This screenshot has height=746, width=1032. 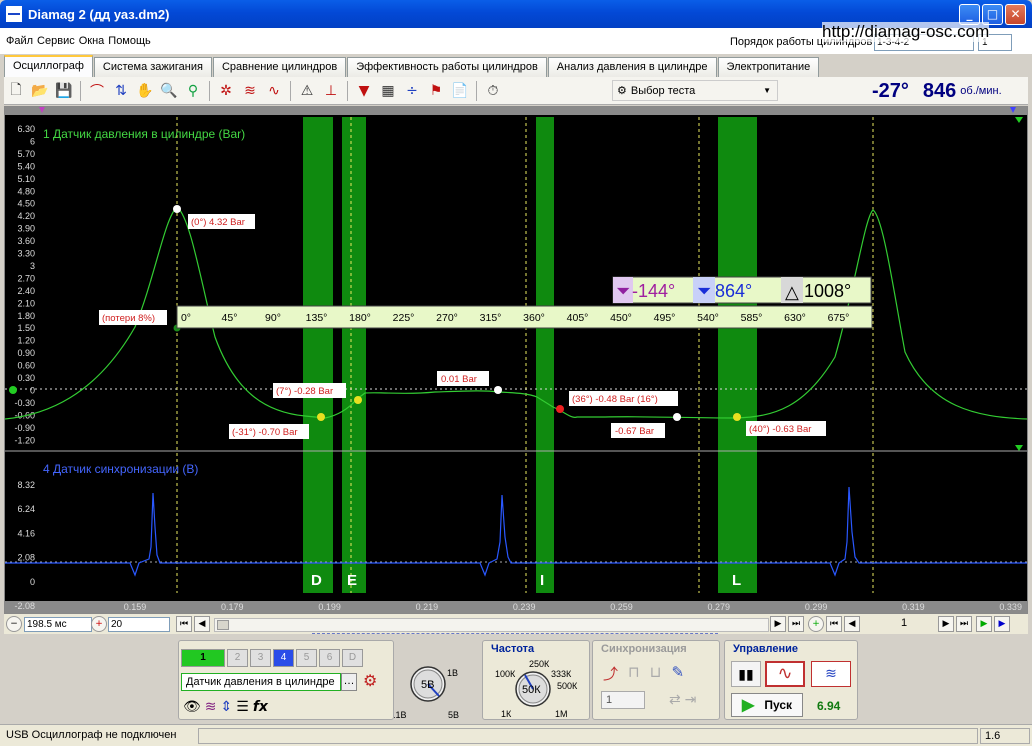 I want to click on sync-fall-icon: ⊔, so click(x=656, y=673).